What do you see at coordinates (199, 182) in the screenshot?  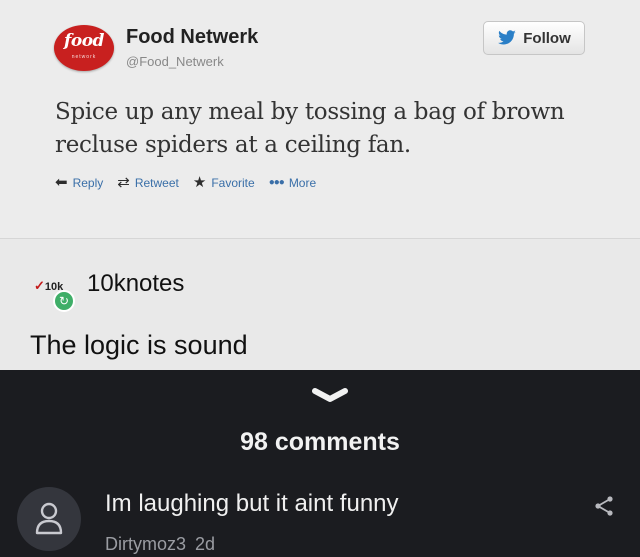 I see `star-icon: ★` at bounding box center [199, 182].